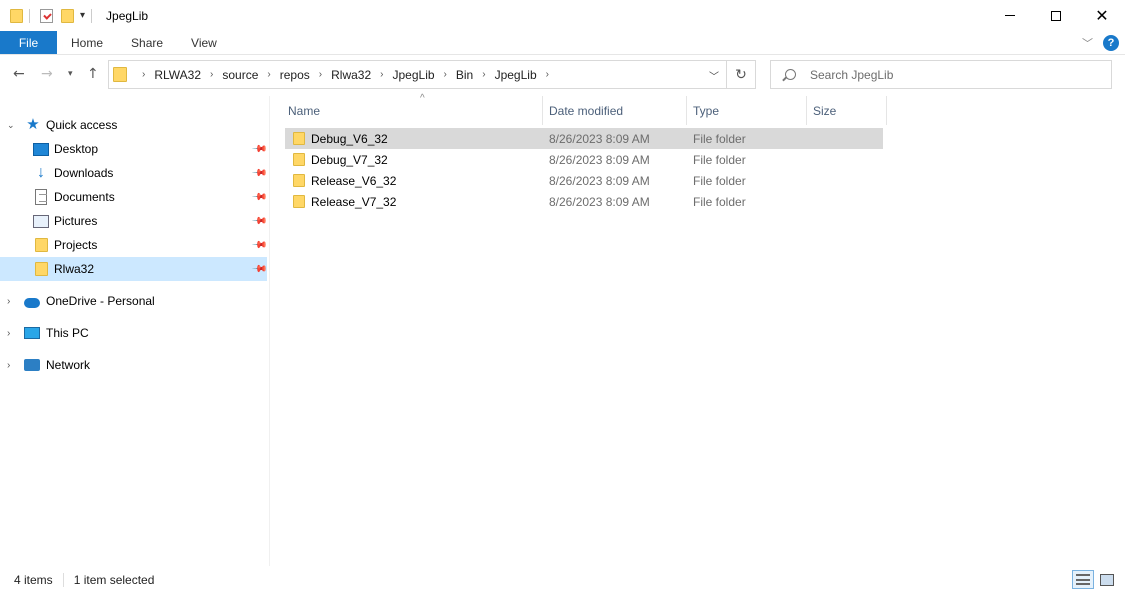 This screenshot has height=593, width=1125. I want to click on search-box, so click(941, 74).